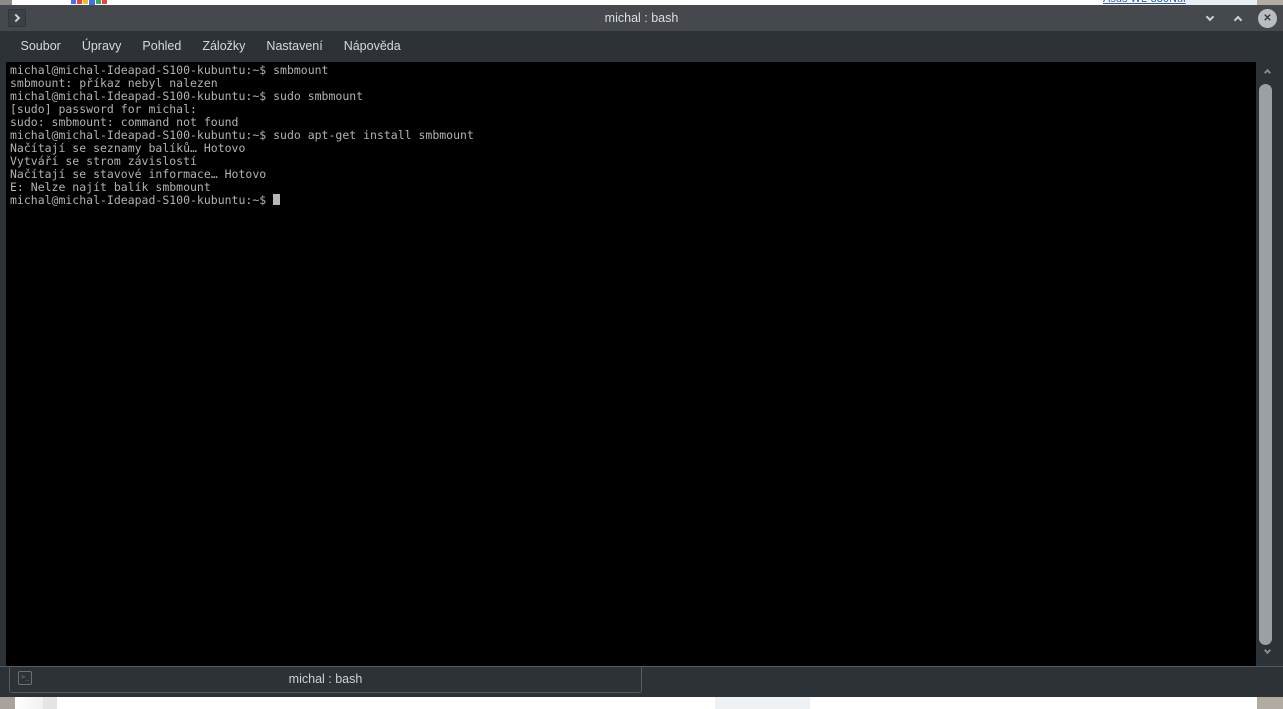 This screenshot has height=709, width=1283. Describe the element at coordinates (372, 46) in the screenshot. I see `menu-item: Nápověda` at that location.